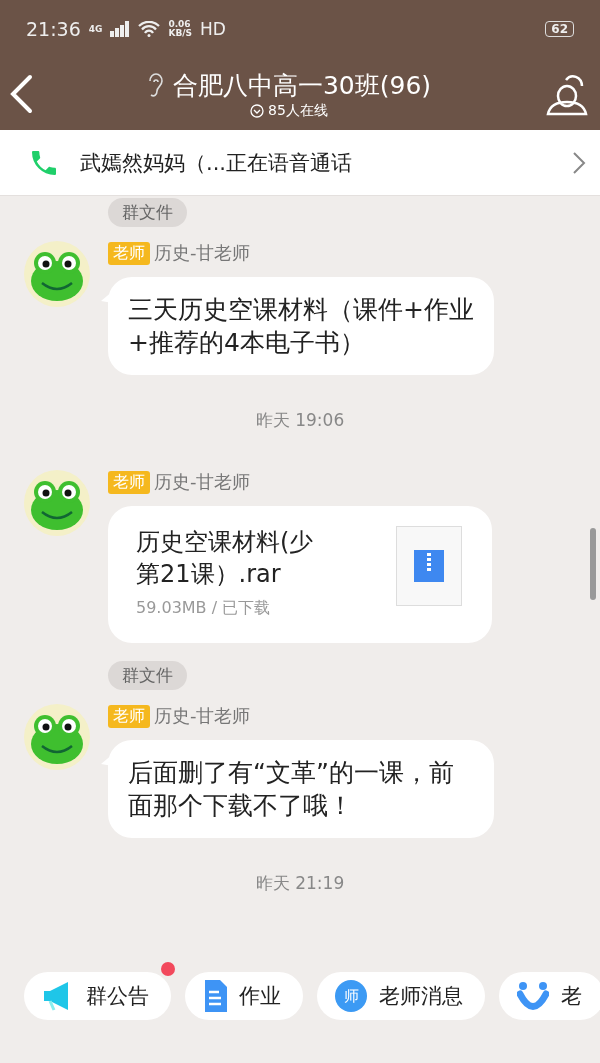 Image resolution: width=600 pixels, height=1063 pixels. I want to click on wifi-icon, so click(149, 29).